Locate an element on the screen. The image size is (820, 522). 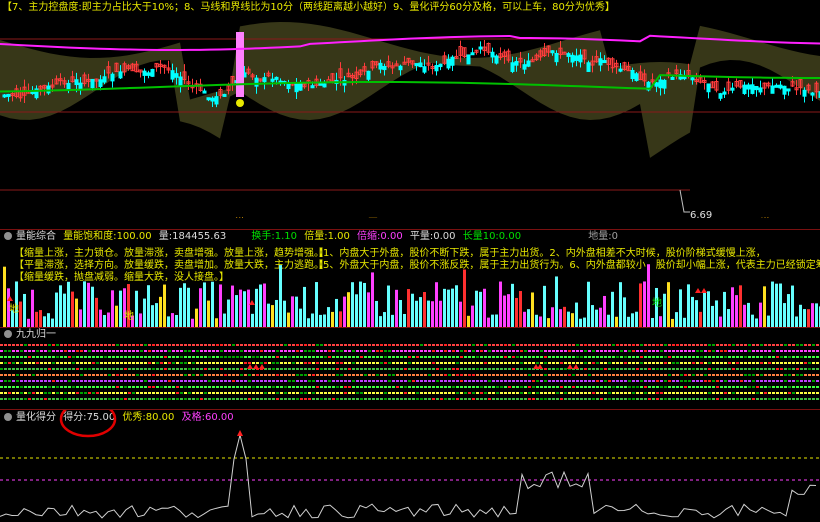
up-arrow-icon is located at coordinates (240, 433).